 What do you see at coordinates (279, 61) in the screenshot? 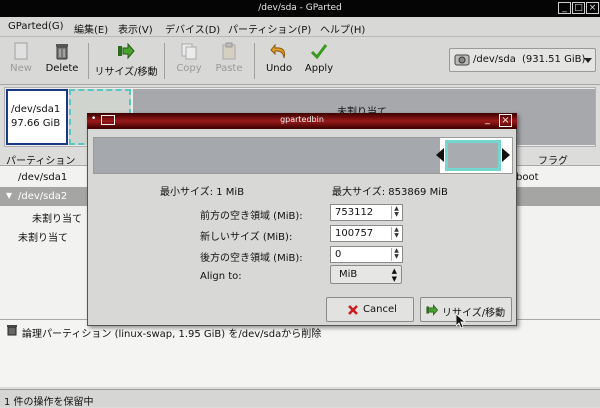
I see `undo-button: Undo` at bounding box center [279, 61].